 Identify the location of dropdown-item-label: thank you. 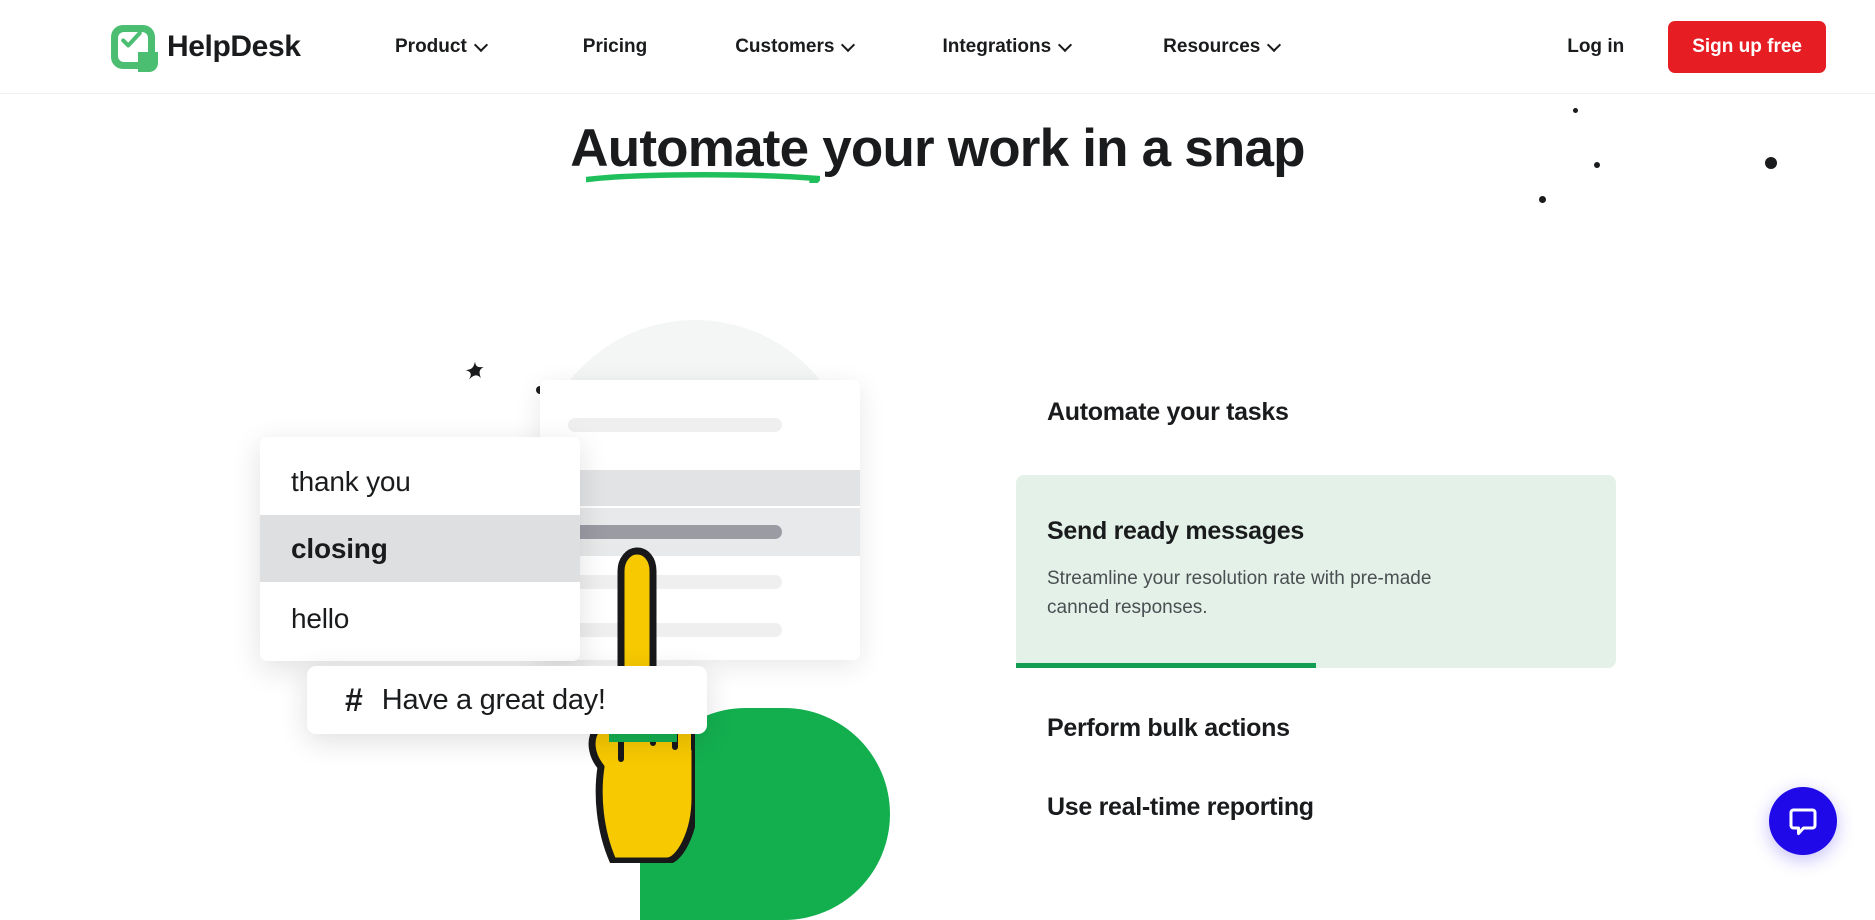
(351, 482).